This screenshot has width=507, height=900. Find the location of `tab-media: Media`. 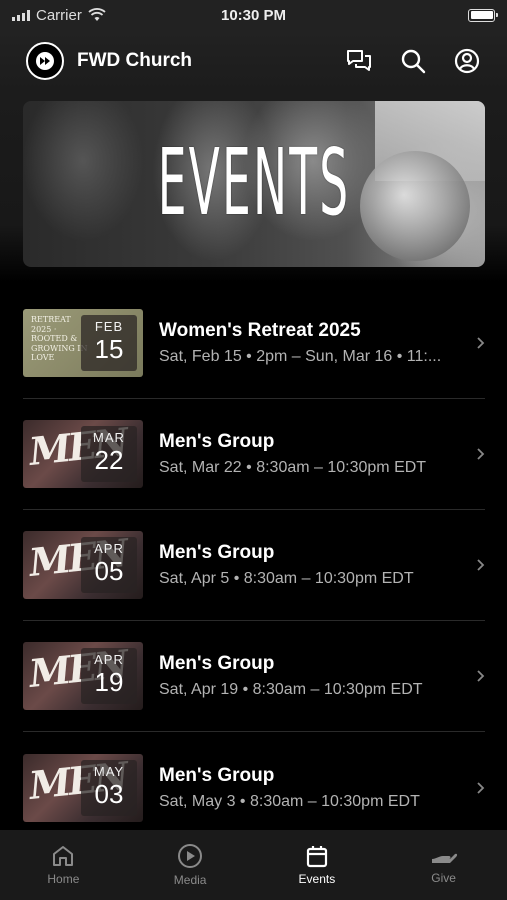

tab-media: Media is located at coordinates (190, 865).